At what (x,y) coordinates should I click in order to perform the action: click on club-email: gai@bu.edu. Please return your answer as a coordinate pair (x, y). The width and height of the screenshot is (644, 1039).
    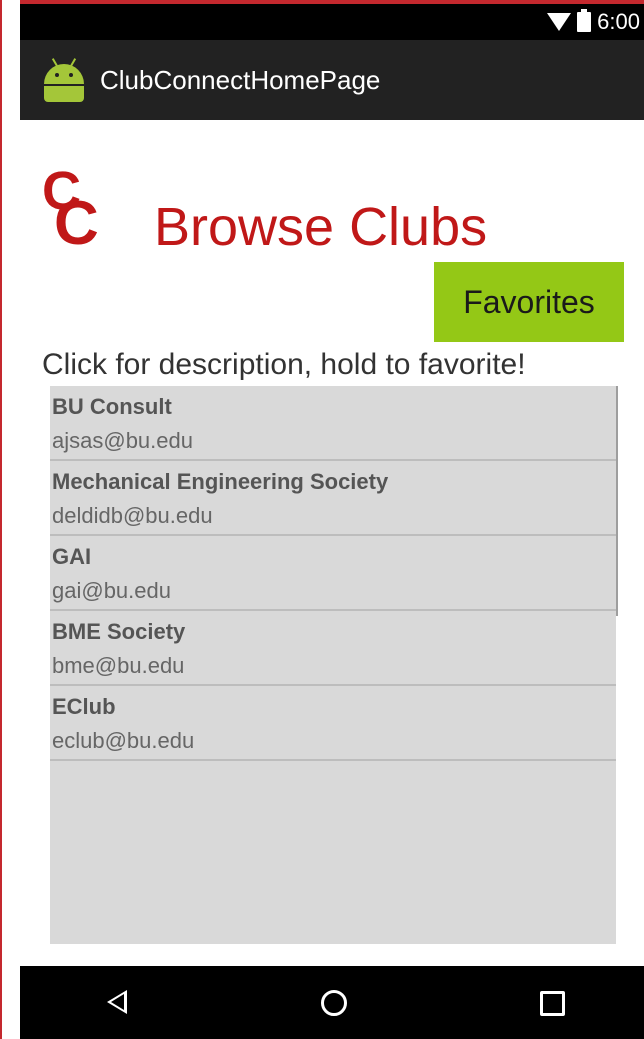
    Looking at the image, I should click on (111, 590).